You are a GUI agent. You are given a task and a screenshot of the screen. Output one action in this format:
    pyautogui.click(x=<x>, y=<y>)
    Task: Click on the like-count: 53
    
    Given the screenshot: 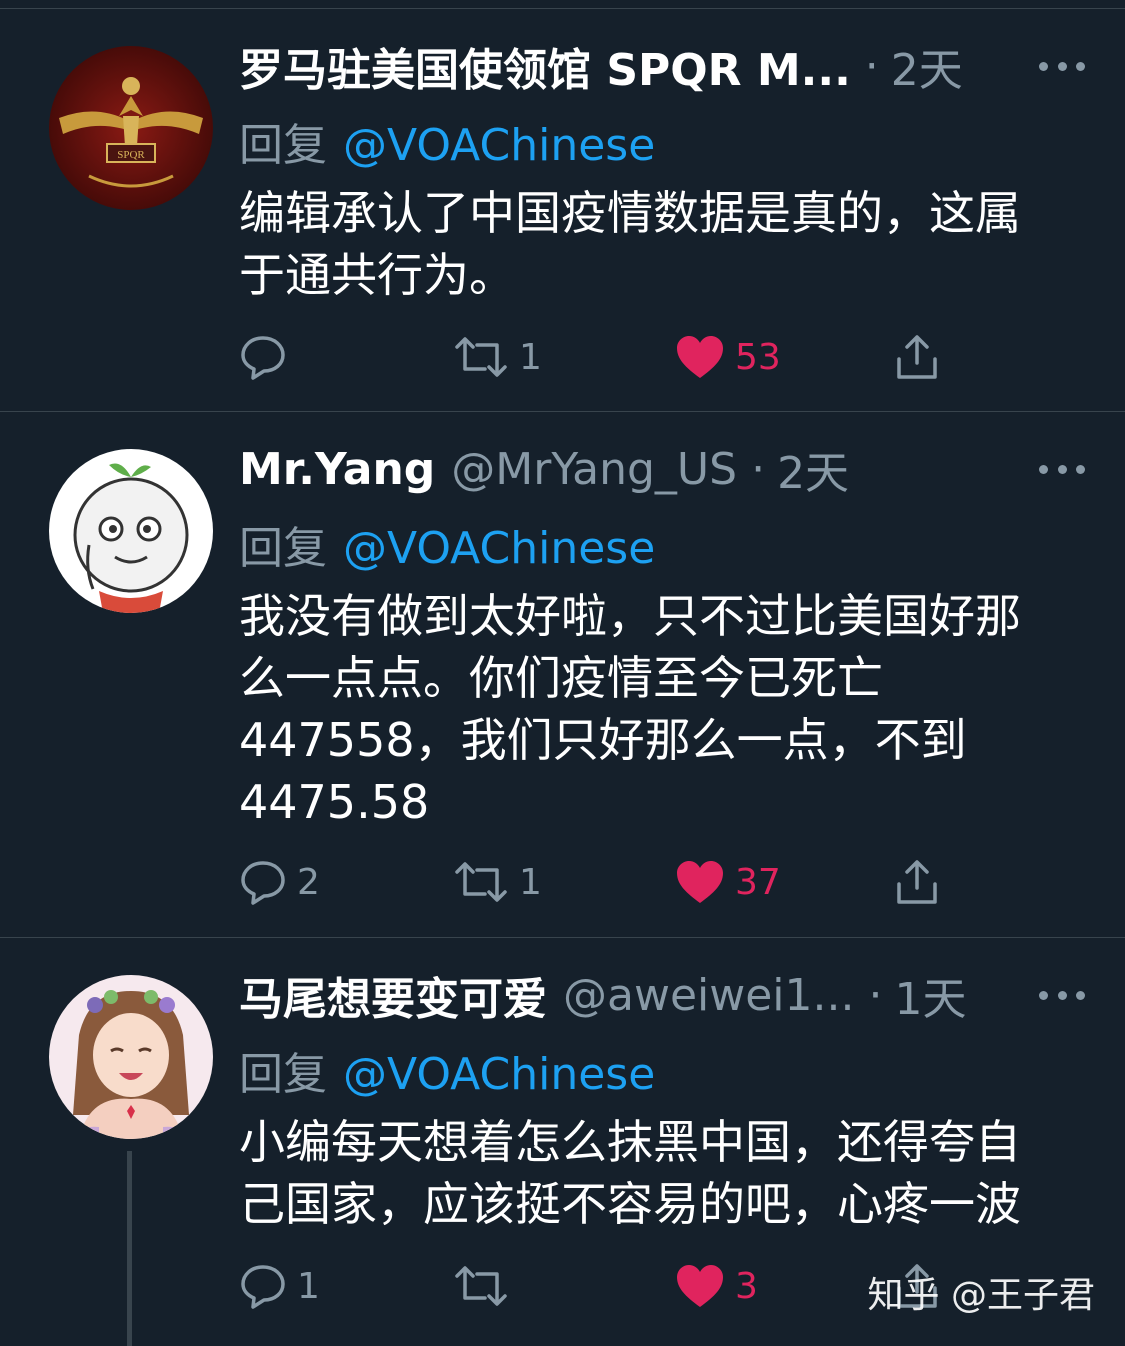 What is the action you would take?
    pyautogui.click(x=758, y=357)
    